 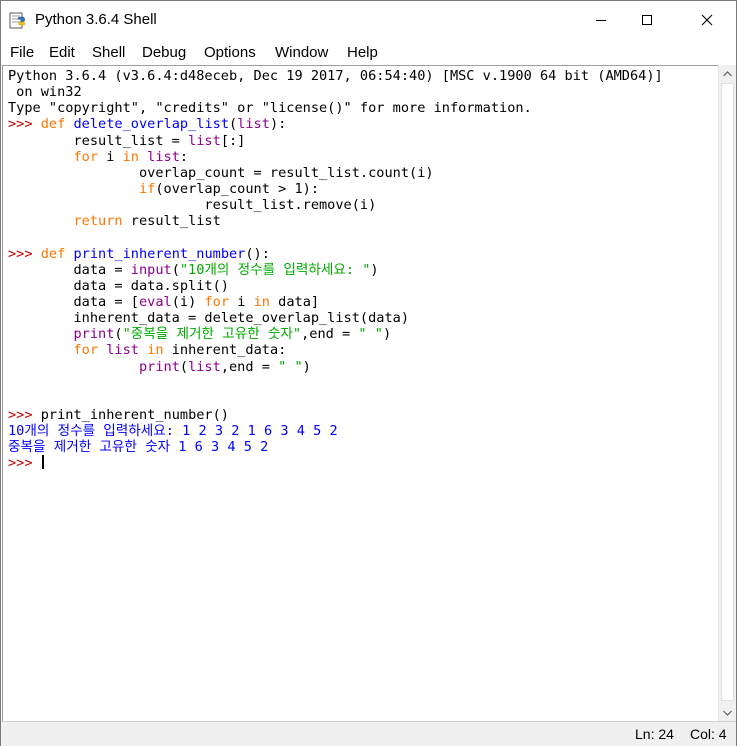 I want to click on shell-line: >>> def delete_overlap_list(list):, so click(x=335, y=124).